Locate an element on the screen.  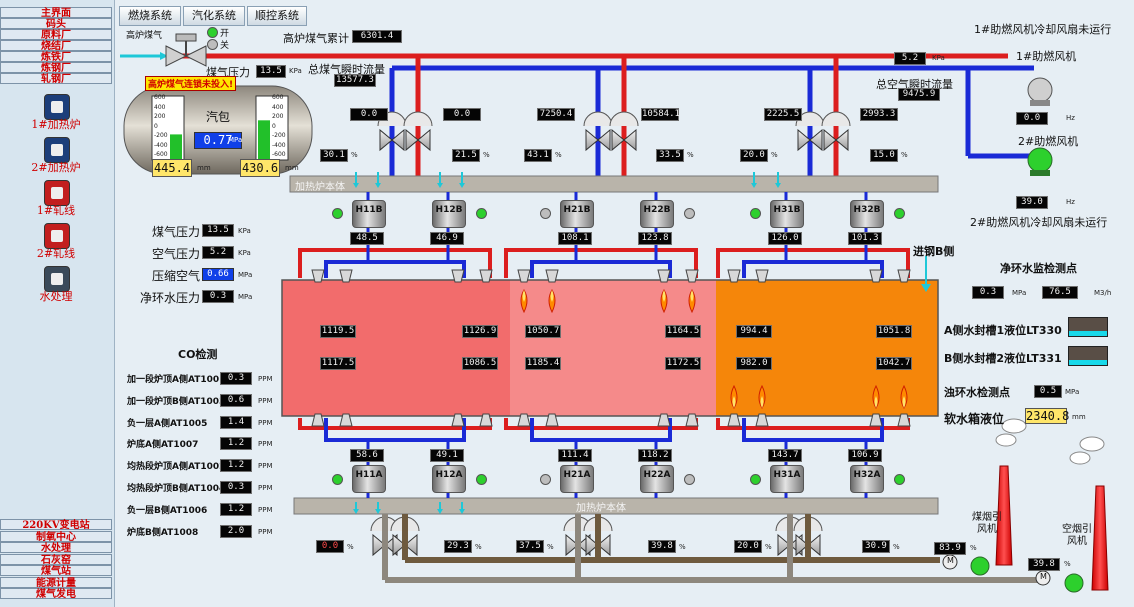
zone-2-temp-bot-left: 1185.4 is located at coordinates (543, 363).